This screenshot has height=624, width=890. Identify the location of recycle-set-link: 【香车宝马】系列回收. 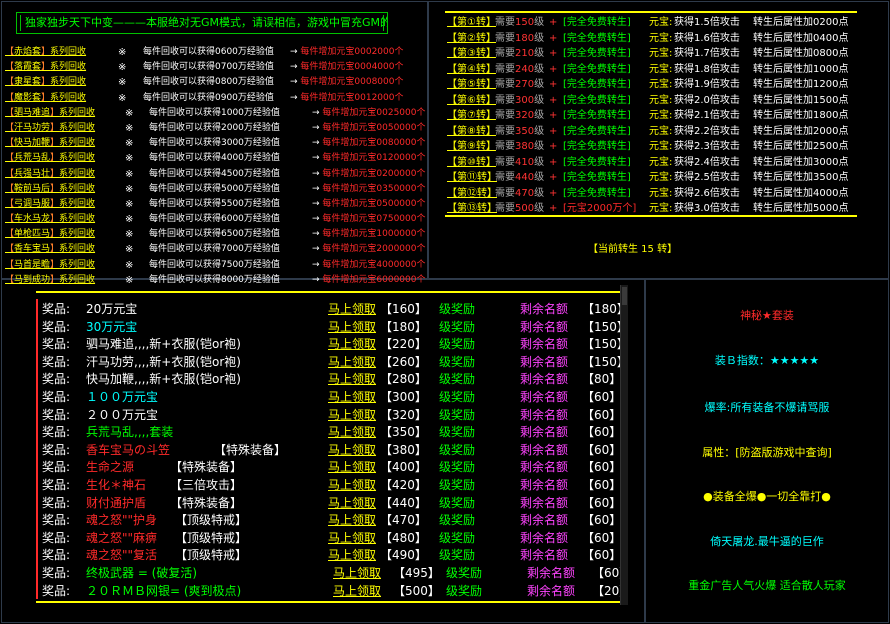
(50, 249).